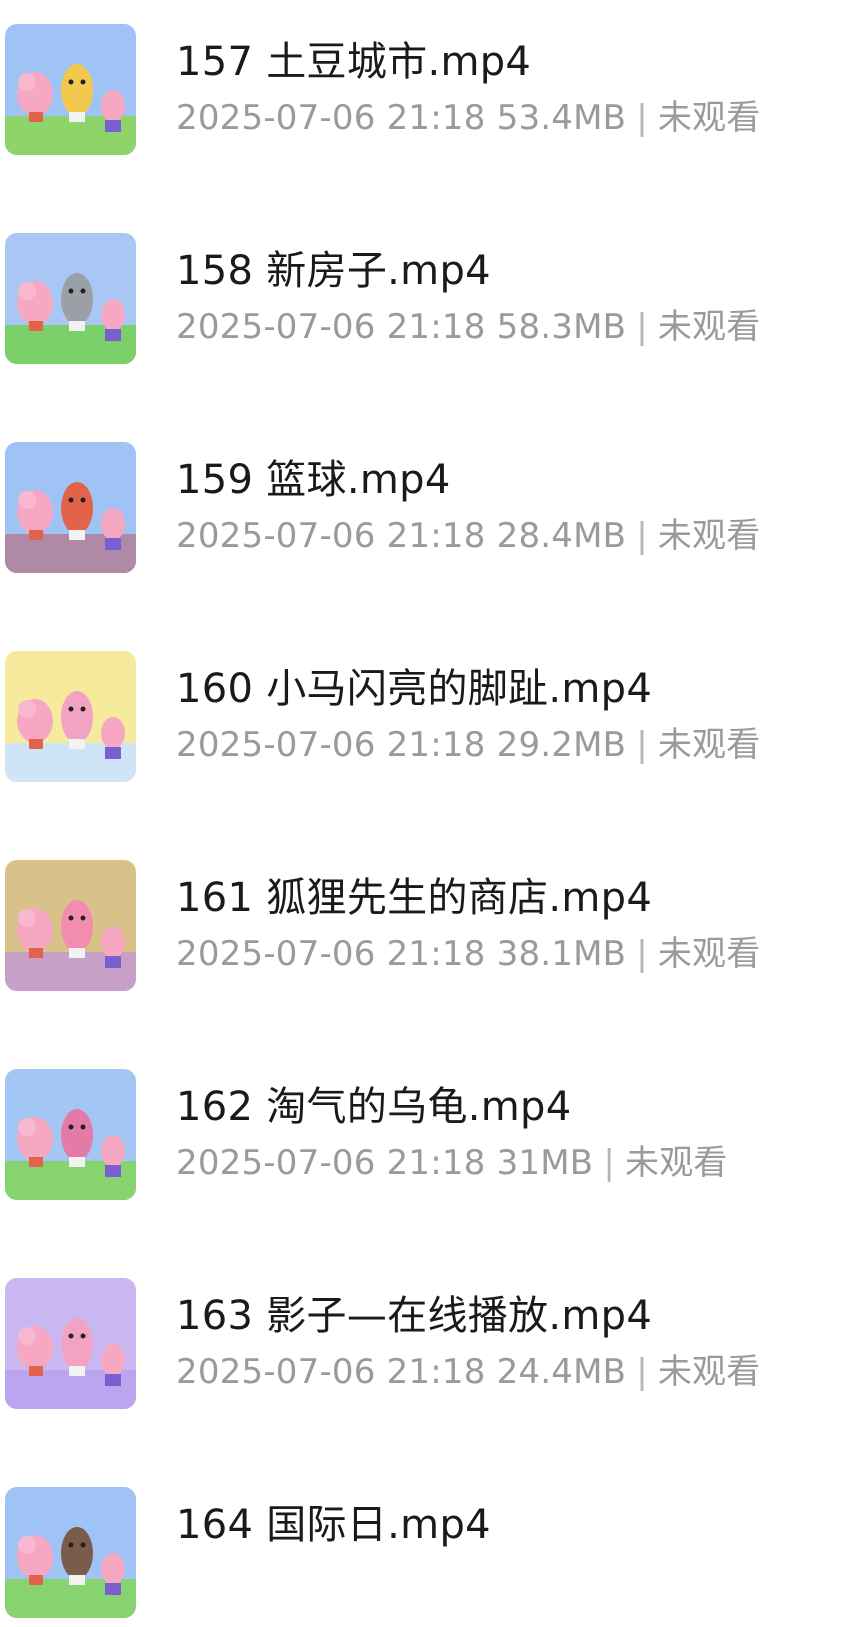 This screenshot has height=1627, width=851. Describe the element at coordinates (561, 118) in the screenshot. I see `video-size: 53.4MB` at that location.